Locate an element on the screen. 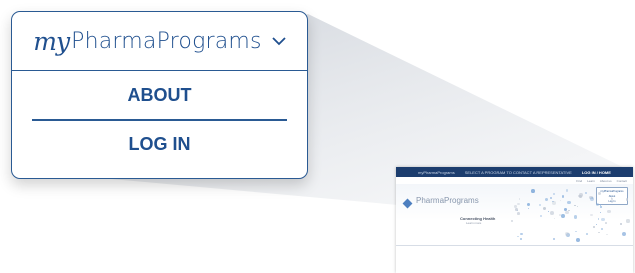 The image size is (635, 273). menu-item-about: ABOUT is located at coordinates (159, 95).